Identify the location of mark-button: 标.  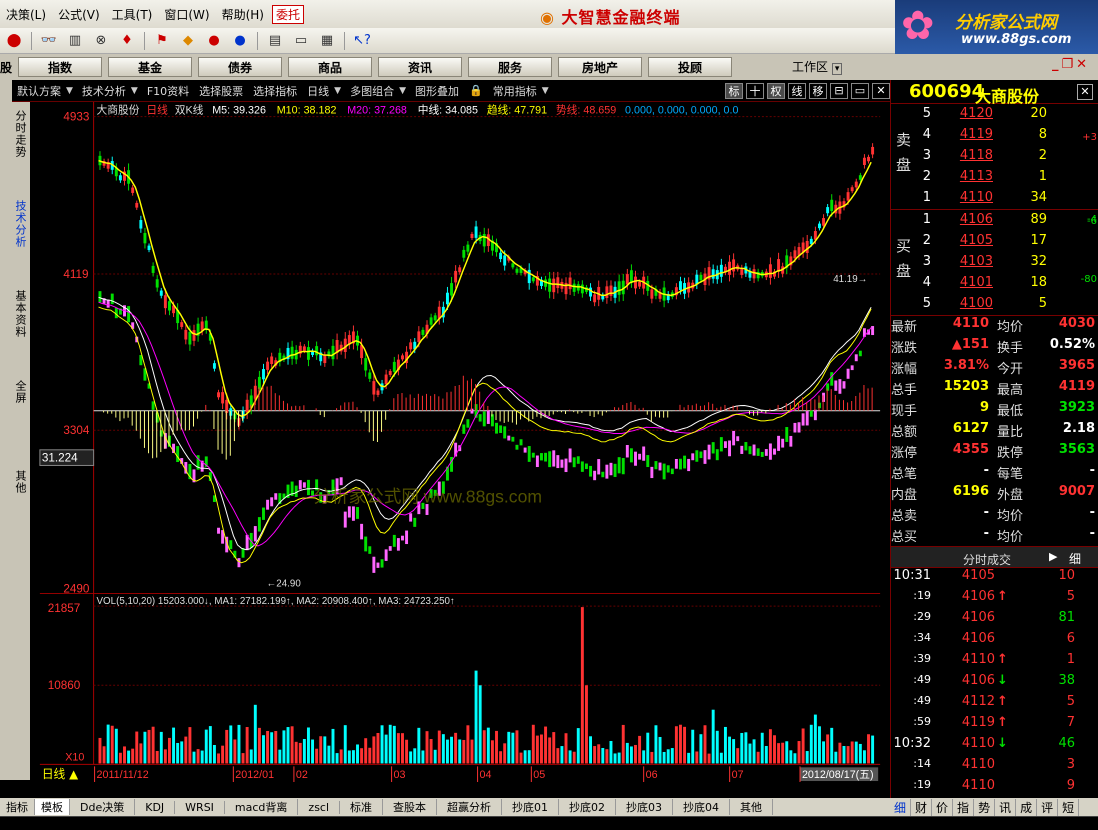
(734, 90).